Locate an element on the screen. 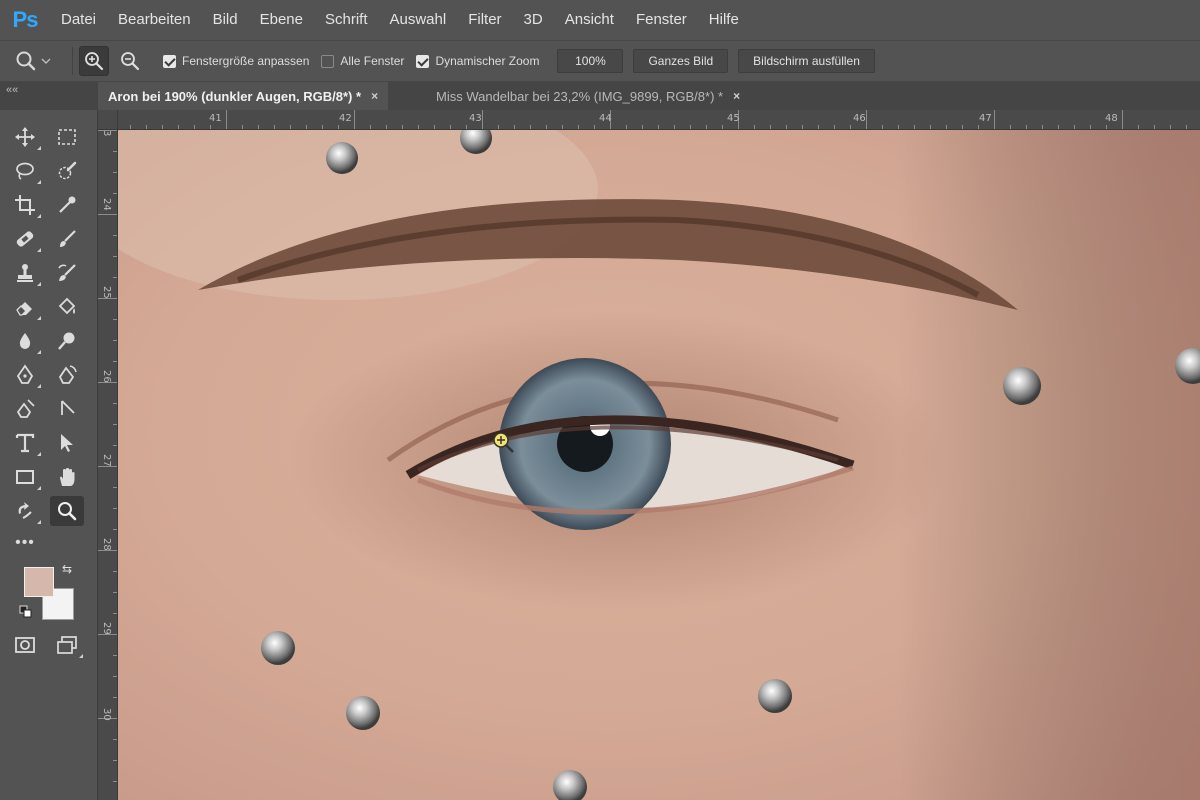  menu-ansicht: Ansicht is located at coordinates (589, 20).